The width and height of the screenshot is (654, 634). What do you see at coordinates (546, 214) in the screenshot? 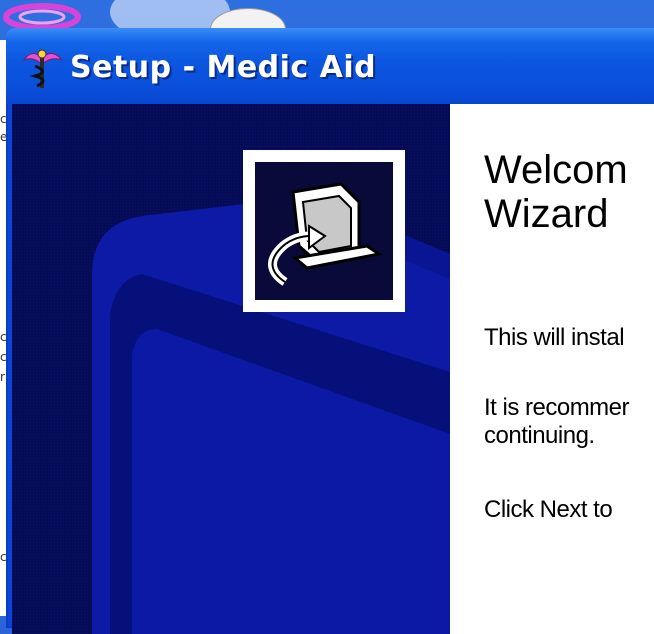
I see `heading-line: Wizard` at bounding box center [546, 214].